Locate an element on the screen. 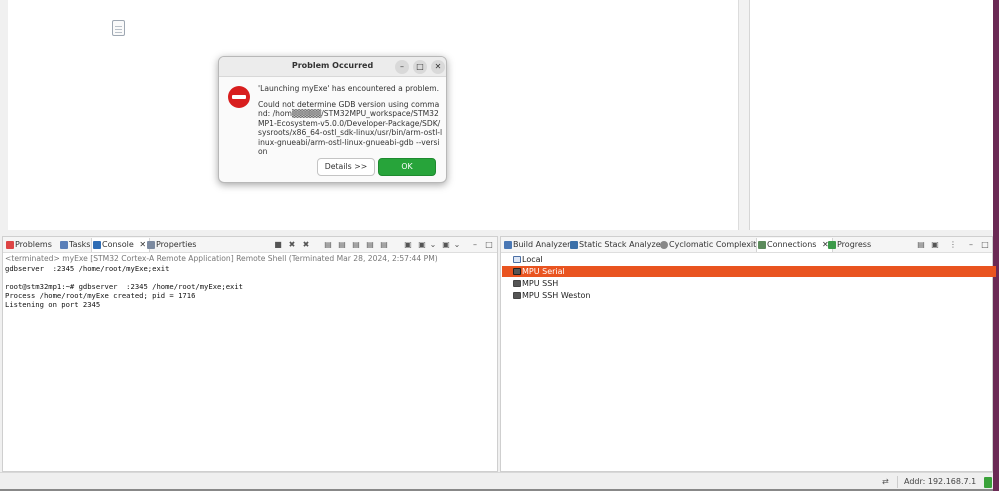 This screenshot has width=999, height=491. tab-label: Progress is located at coordinates (854, 244).